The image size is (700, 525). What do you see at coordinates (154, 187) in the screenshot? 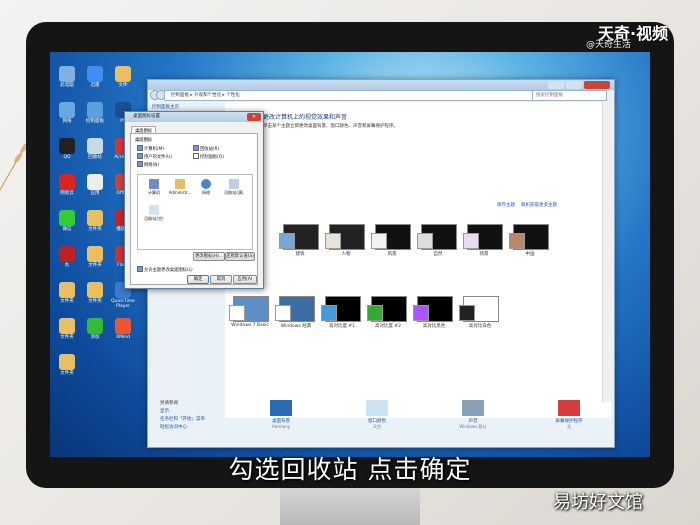
I see `preview-computer-icon: 计算机` at bounding box center [154, 187].